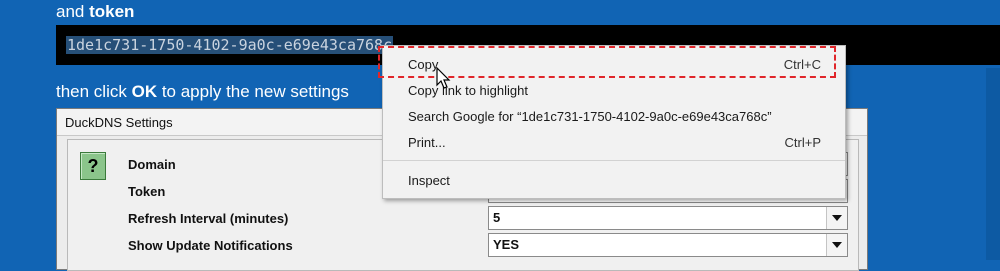 This screenshot has width=1000, height=271. What do you see at coordinates (429, 180) in the screenshot?
I see `menu-item-label: Inspect` at bounding box center [429, 180].